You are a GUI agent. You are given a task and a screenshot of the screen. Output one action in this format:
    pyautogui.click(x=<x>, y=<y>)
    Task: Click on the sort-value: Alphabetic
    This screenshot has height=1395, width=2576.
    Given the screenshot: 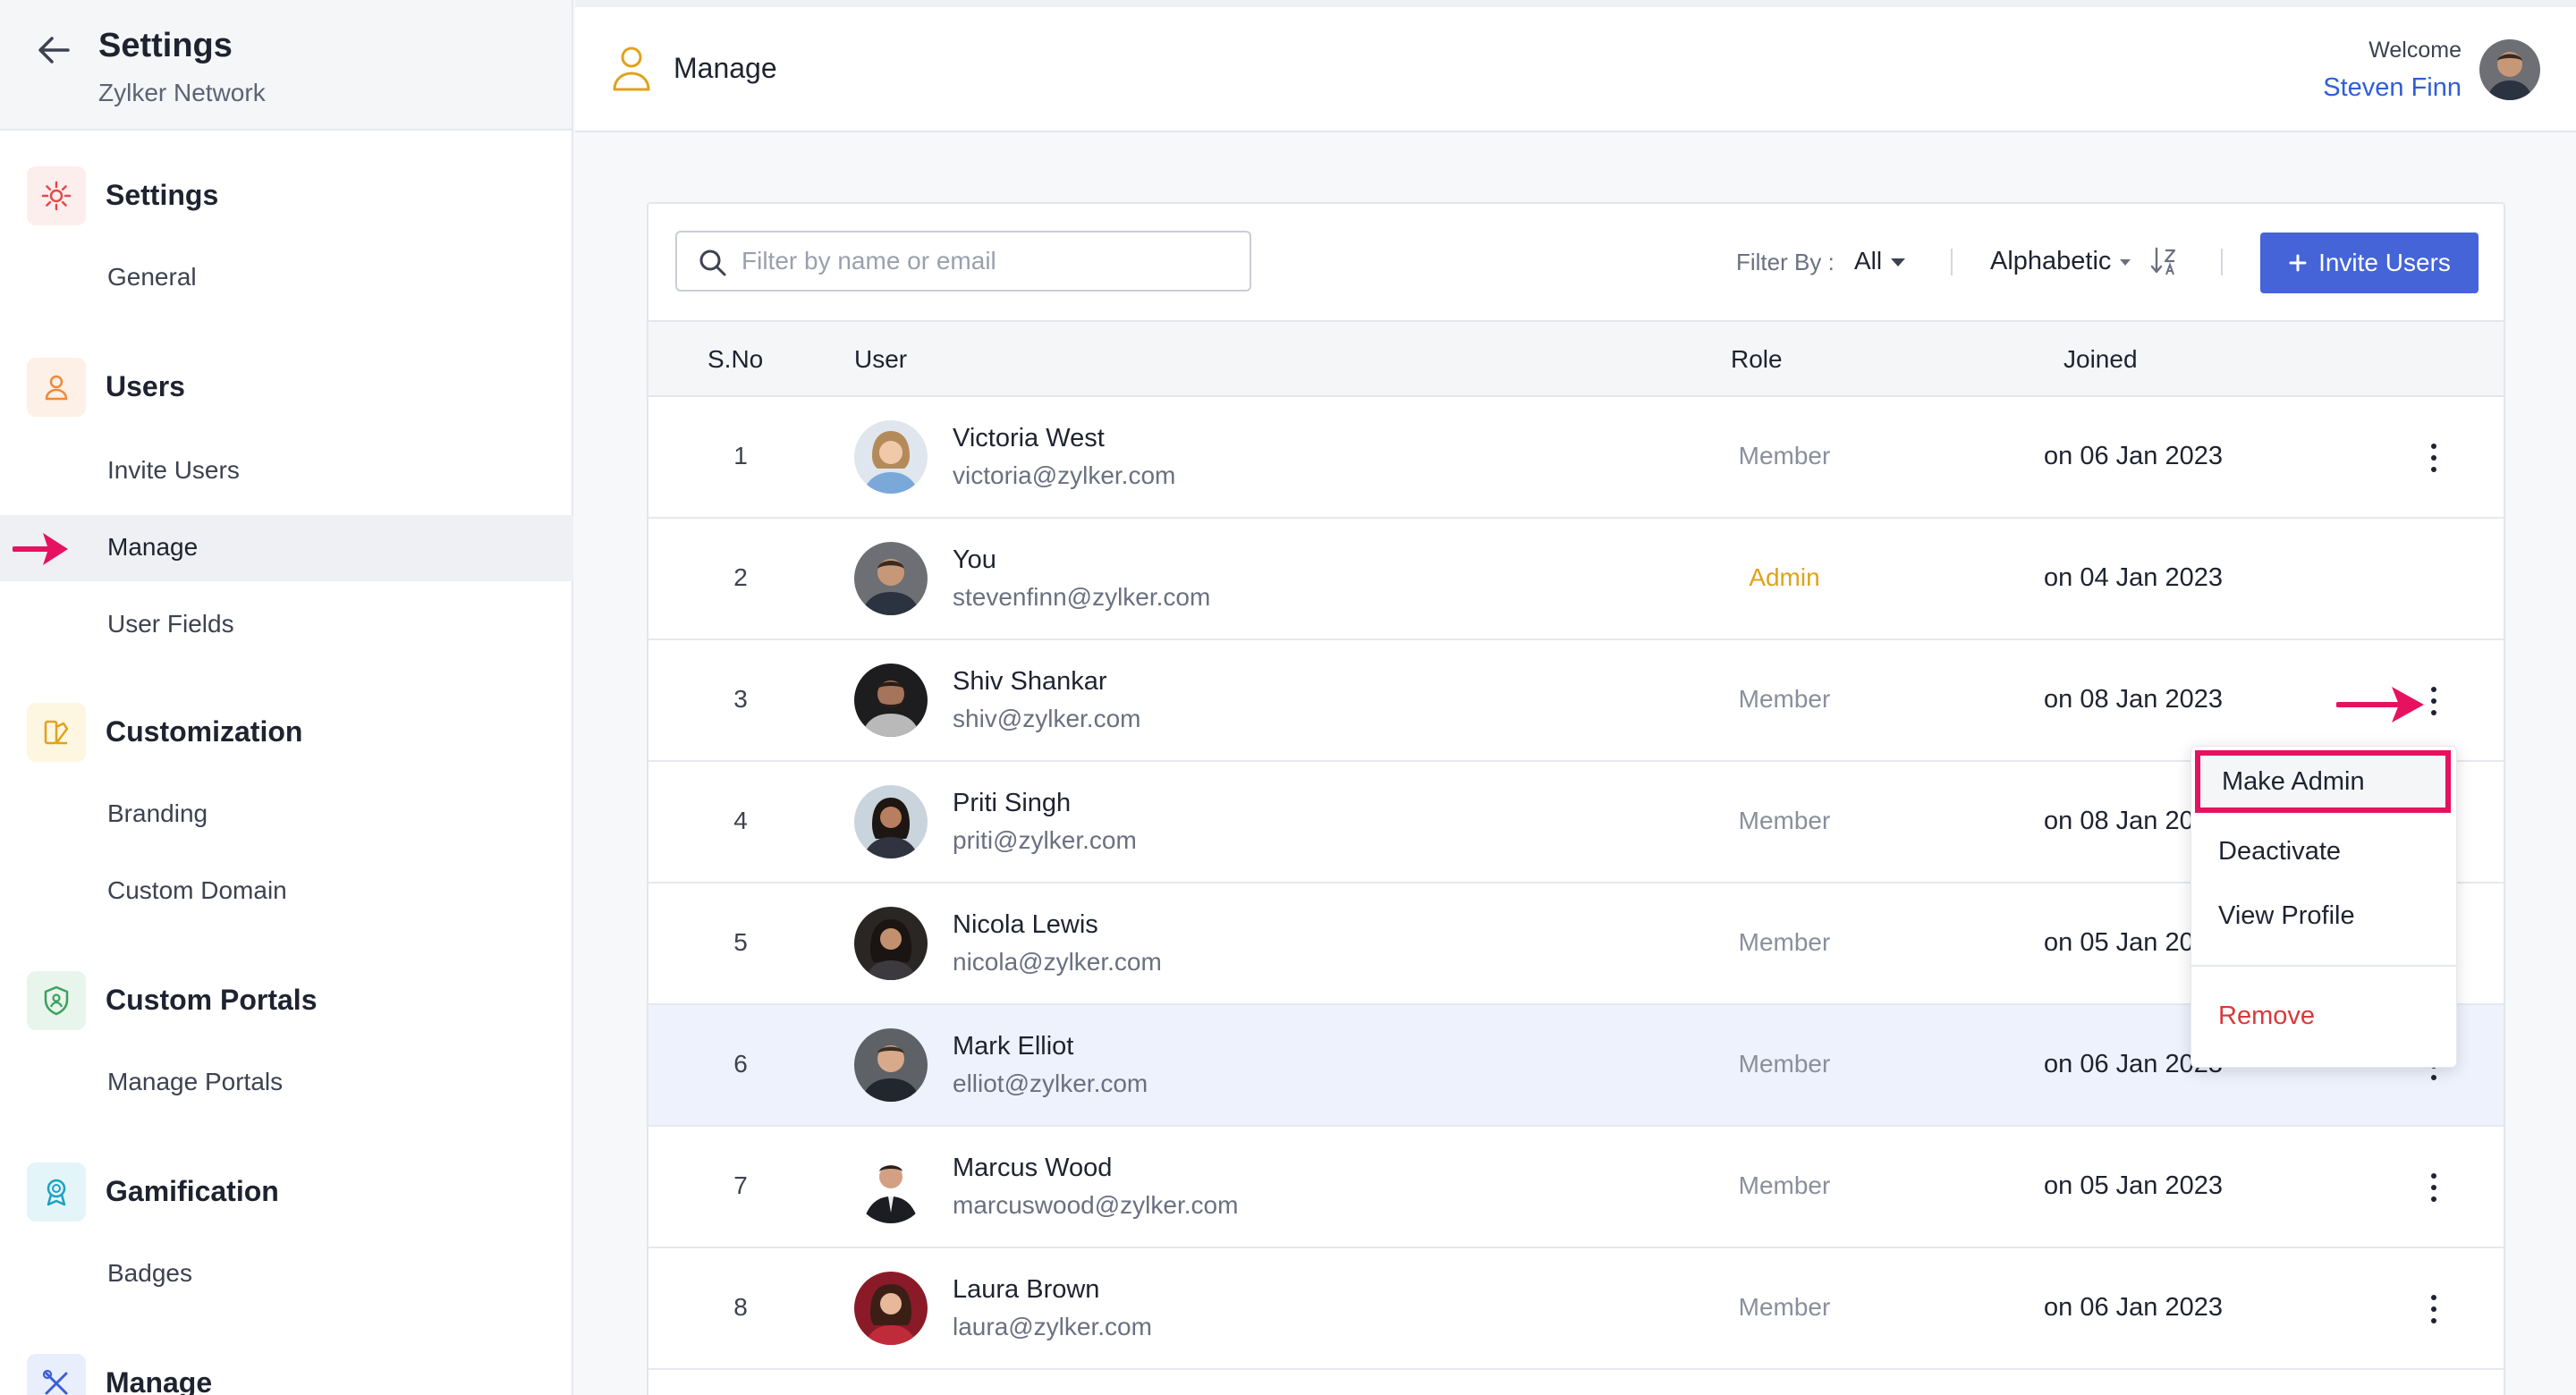 What is the action you would take?
    pyautogui.click(x=2051, y=261)
    